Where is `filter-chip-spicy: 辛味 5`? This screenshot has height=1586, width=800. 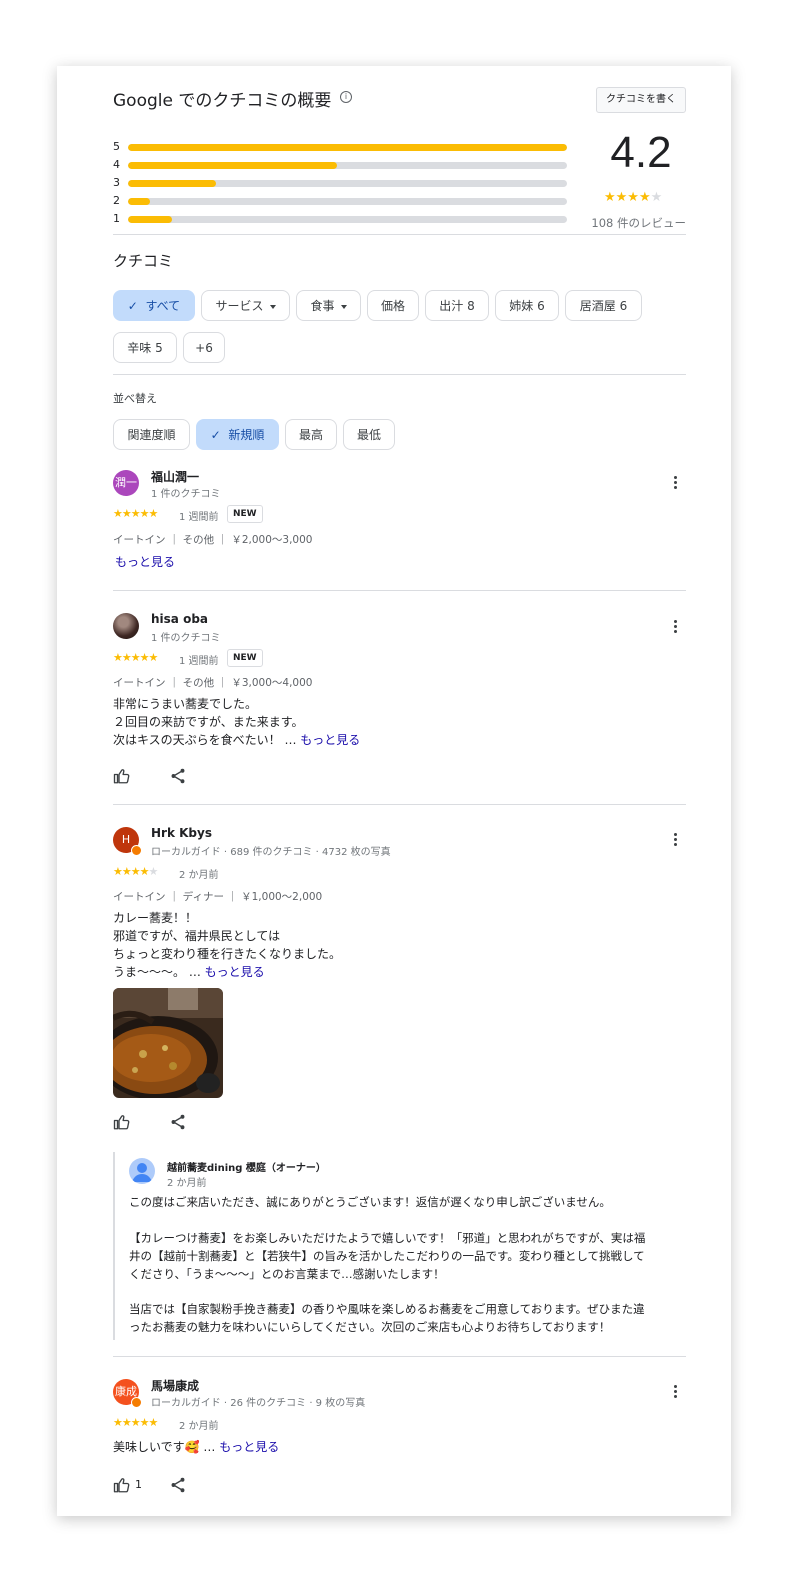 filter-chip-spicy: 辛味 5 is located at coordinates (145, 347).